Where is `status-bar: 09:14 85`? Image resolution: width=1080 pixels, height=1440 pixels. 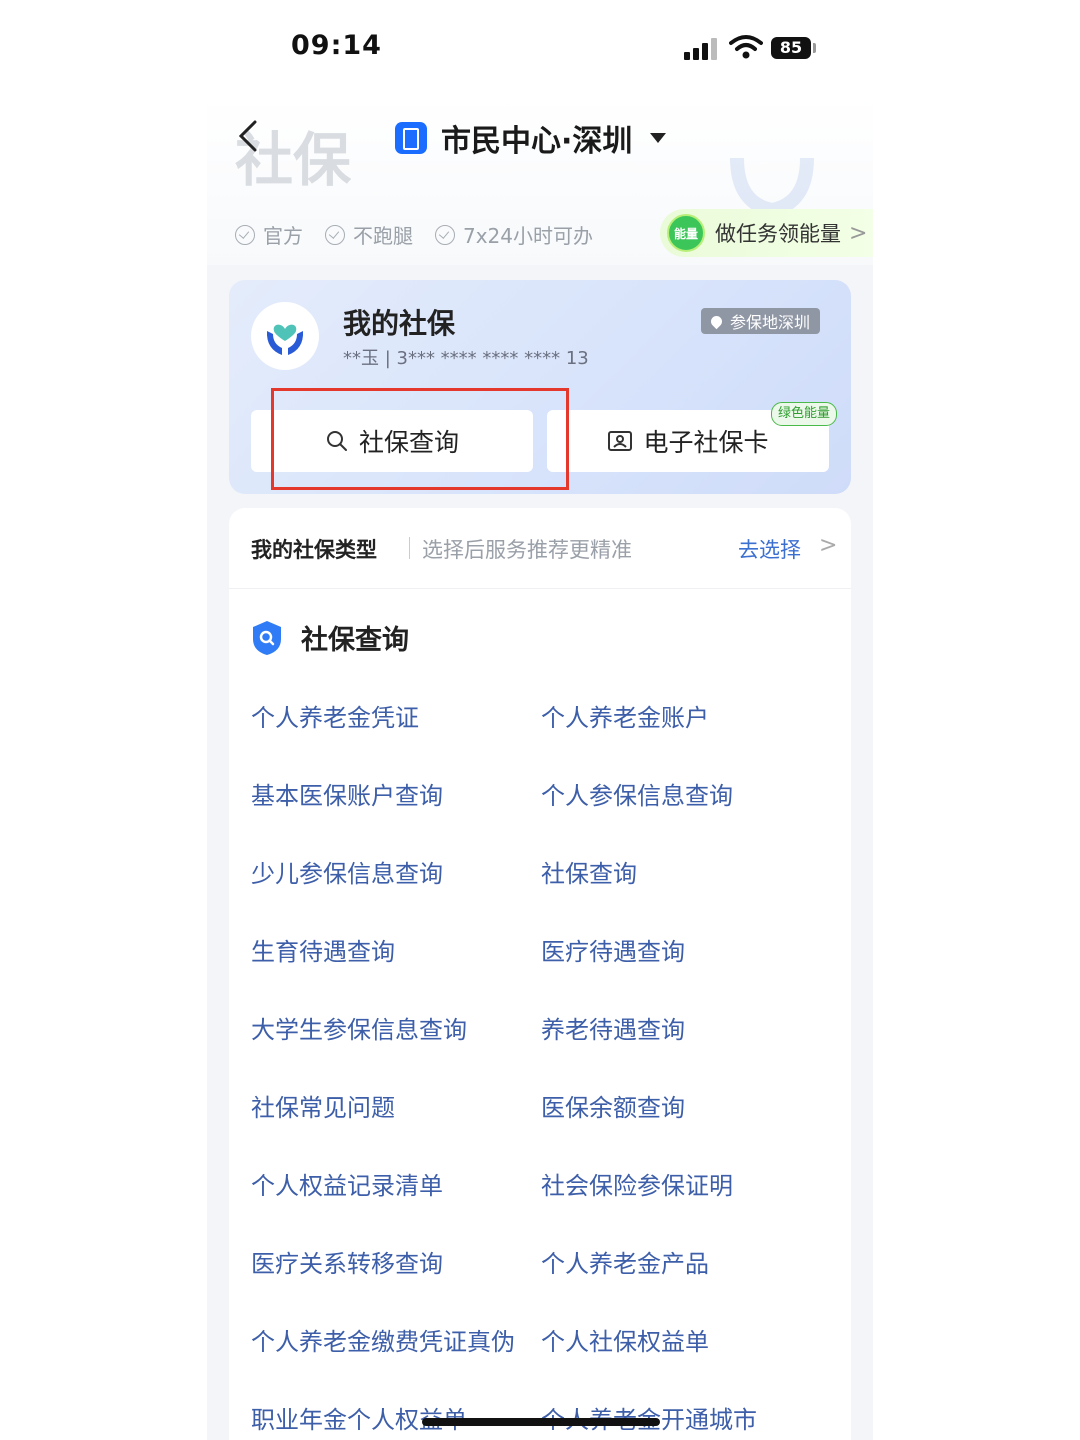
status-bar: 09:14 85 is located at coordinates (540, 47).